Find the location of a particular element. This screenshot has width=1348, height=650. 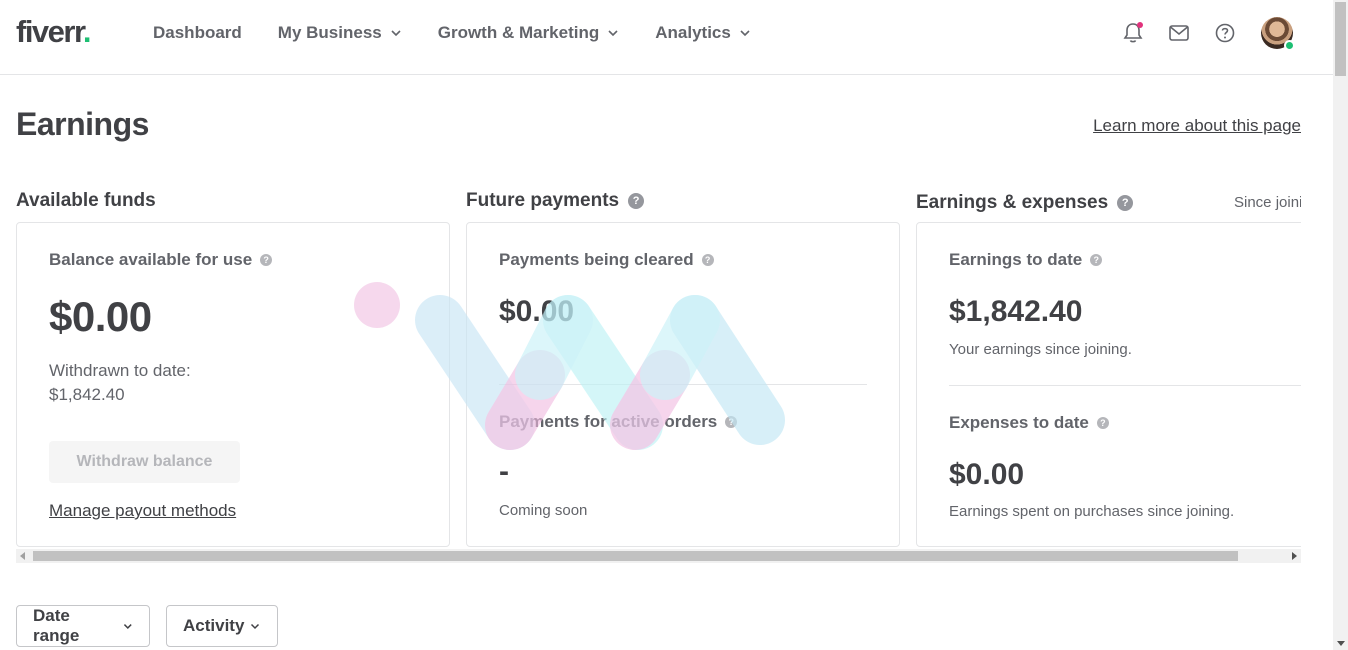

active-orders-label: Payments for active orders ? is located at coordinates (618, 422).